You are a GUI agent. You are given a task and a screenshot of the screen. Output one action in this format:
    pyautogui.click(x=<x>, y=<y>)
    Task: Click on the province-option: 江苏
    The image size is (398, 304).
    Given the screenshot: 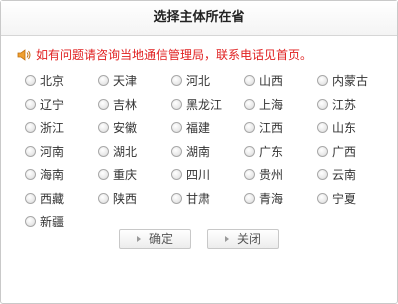 What is the action you would take?
    pyautogui.click(x=353, y=105)
    